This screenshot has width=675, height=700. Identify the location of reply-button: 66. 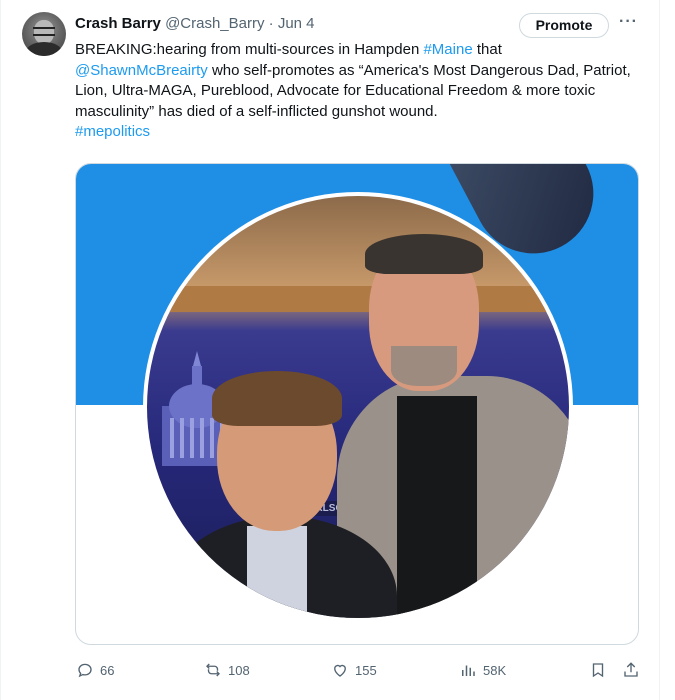
(95, 670).